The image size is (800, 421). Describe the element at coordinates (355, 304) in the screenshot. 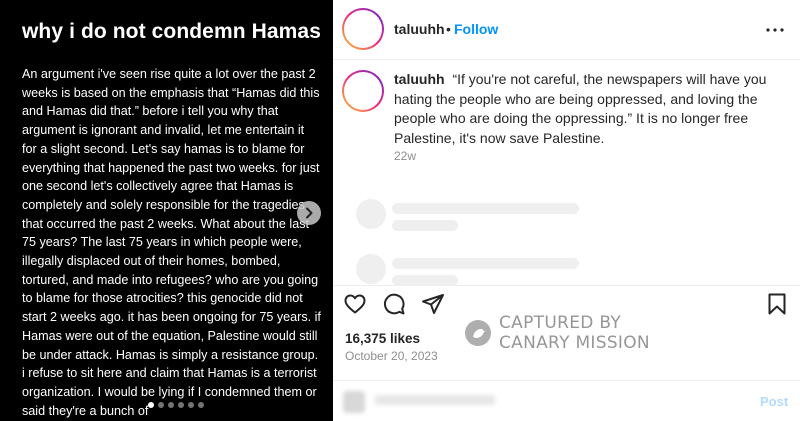

I see `heart-icon` at that location.